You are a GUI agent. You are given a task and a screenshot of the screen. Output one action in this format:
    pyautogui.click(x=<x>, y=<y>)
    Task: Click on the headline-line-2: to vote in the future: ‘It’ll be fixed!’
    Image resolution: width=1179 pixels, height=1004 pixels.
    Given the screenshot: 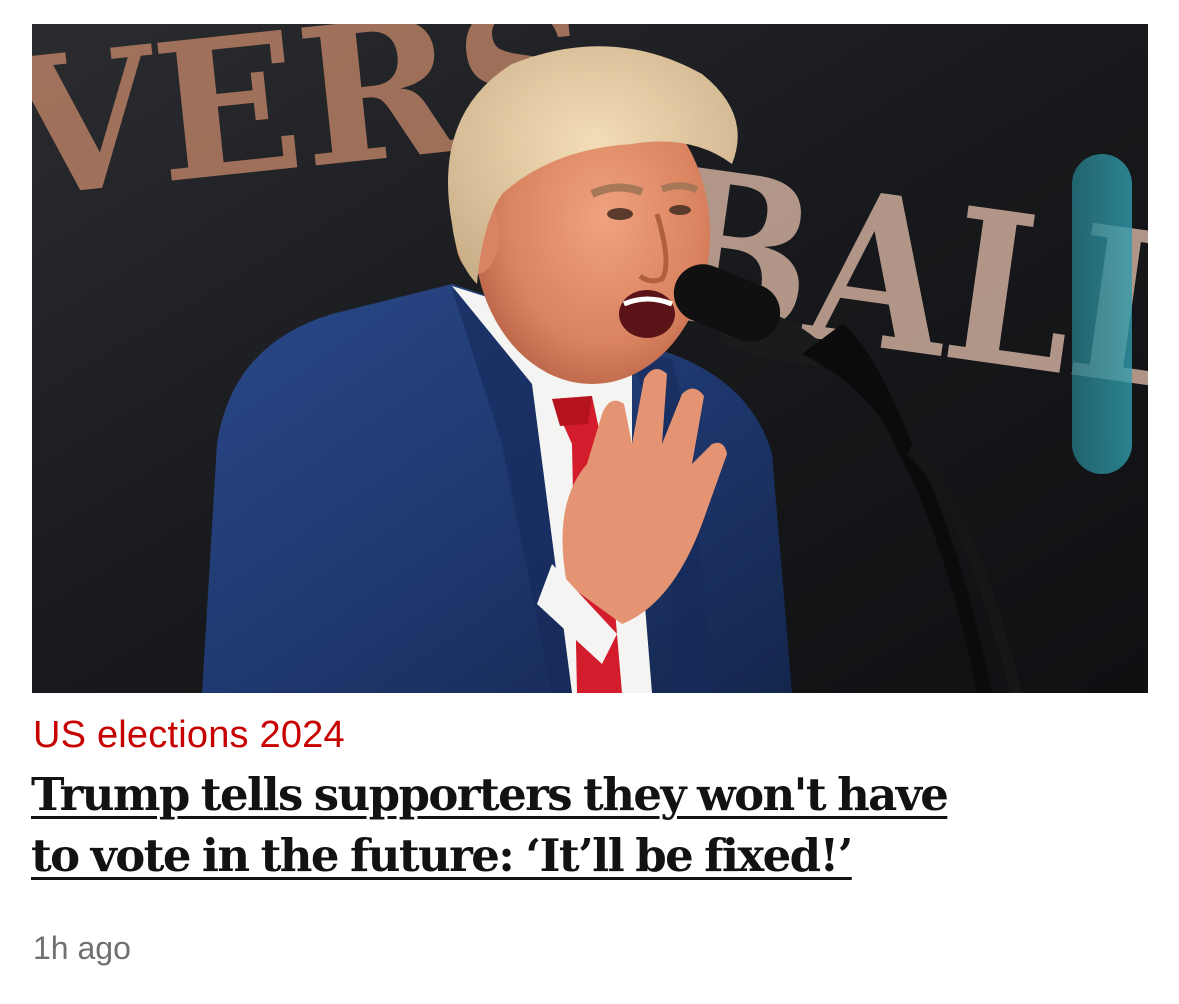 What is the action you would take?
    pyautogui.click(x=442, y=855)
    